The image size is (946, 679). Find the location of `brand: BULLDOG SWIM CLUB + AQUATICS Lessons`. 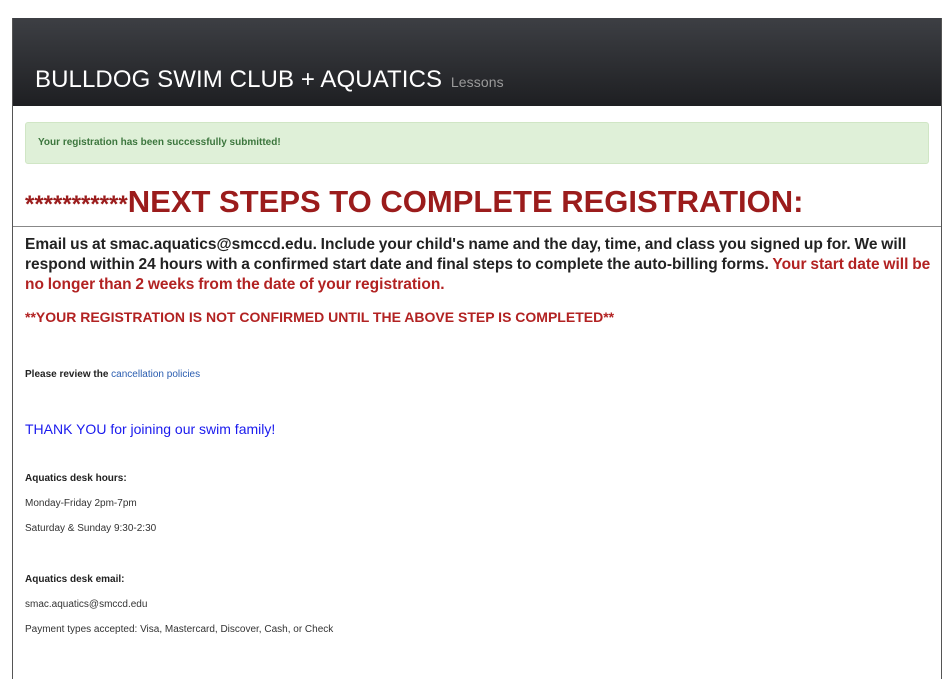

brand: BULLDOG SWIM CLUB + AQUATICS Lessons is located at coordinates (269, 80).